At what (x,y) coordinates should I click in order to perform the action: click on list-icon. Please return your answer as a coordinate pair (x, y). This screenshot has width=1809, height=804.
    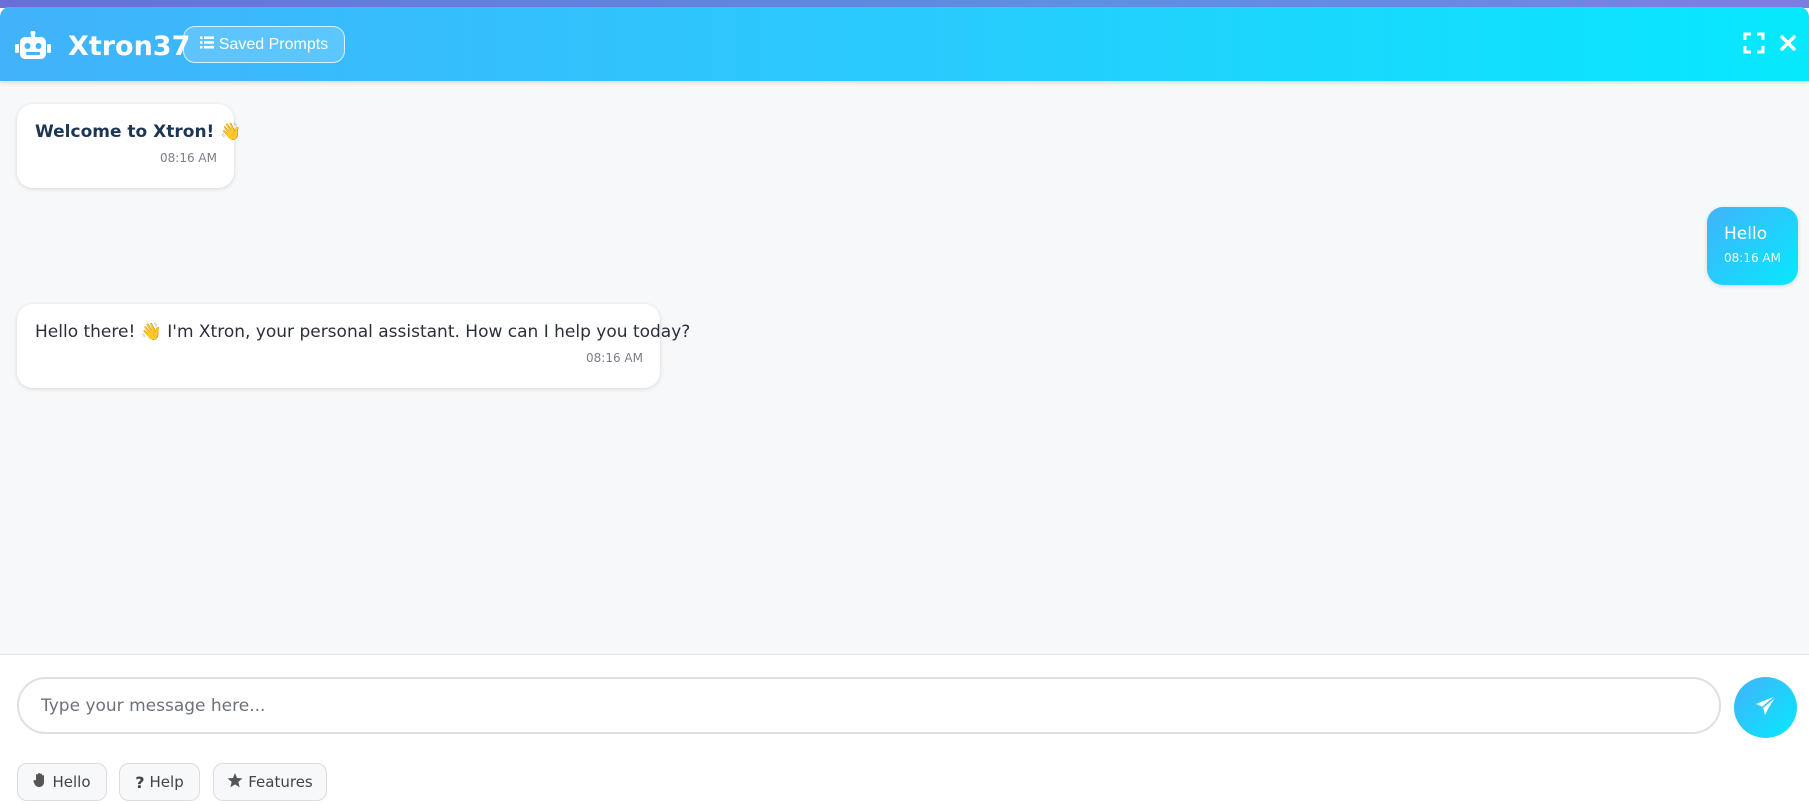
    Looking at the image, I should click on (206, 45).